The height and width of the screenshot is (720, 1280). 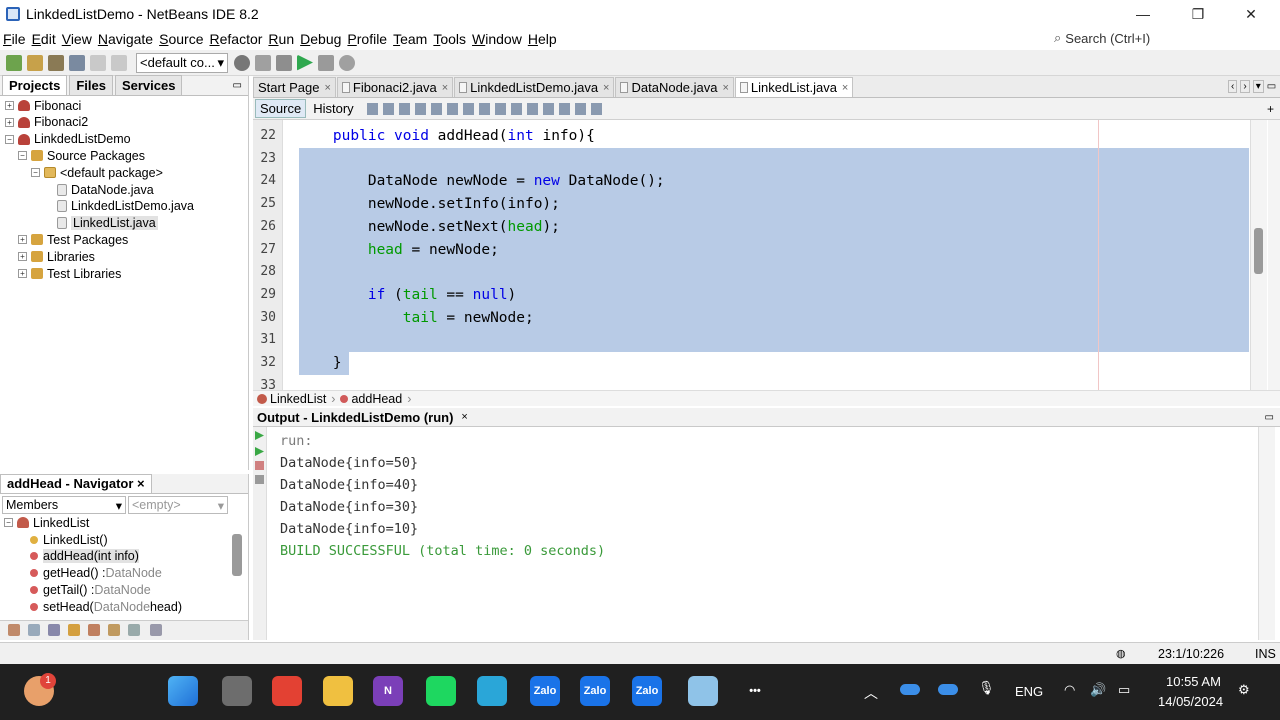 I want to click on settings-icon, so click(x=259, y=479).